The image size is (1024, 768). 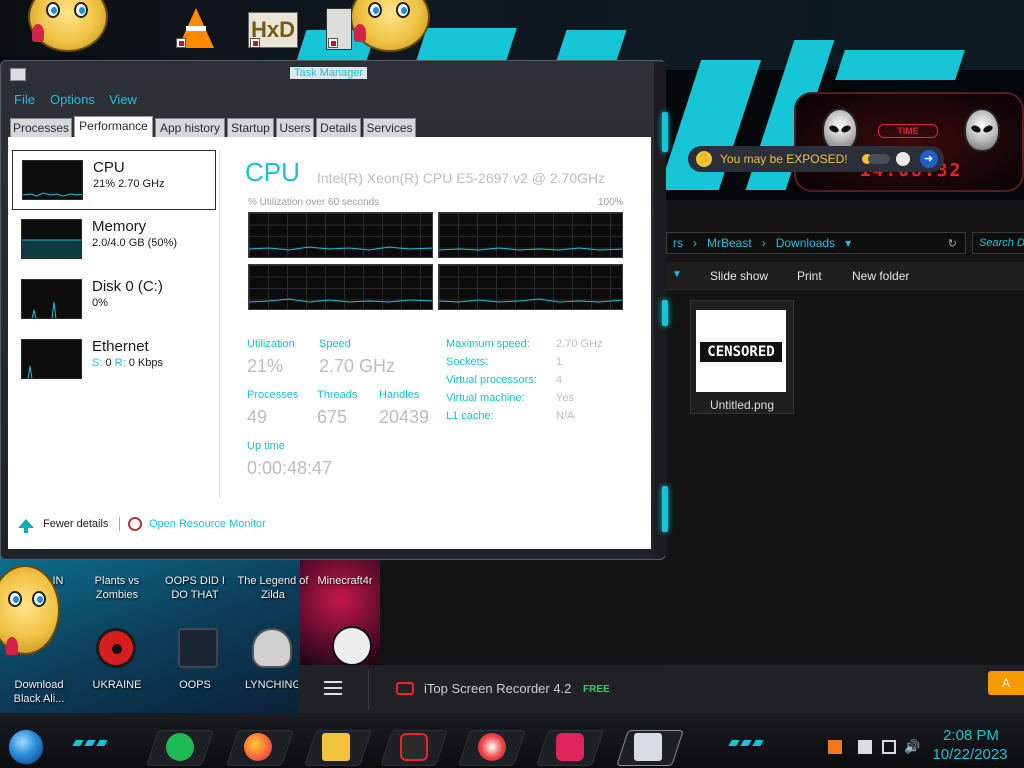 I want to click on resource-subtitle: 0%, so click(x=100, y=303).